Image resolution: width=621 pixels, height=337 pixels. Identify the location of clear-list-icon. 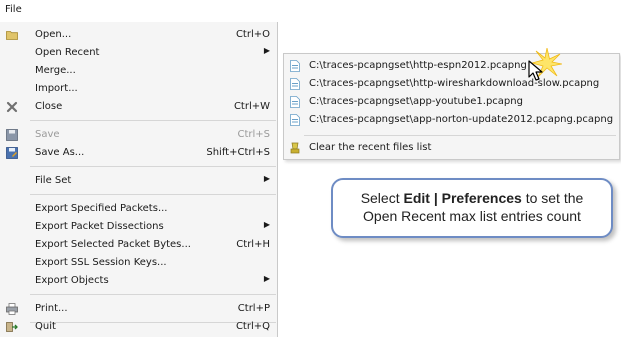
(295, 148).